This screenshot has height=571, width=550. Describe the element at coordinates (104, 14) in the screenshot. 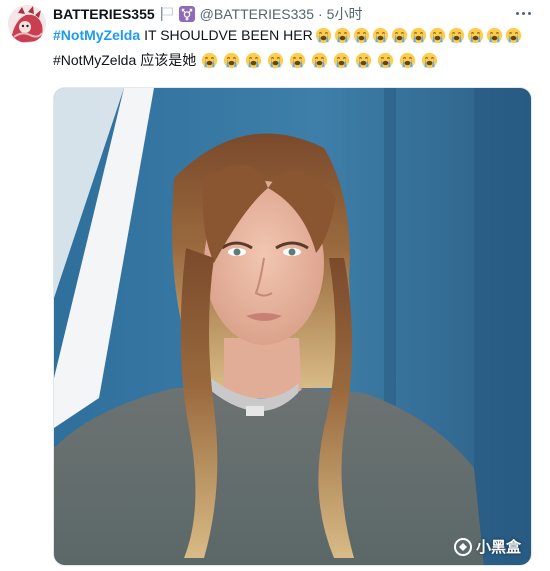

I see `display-name: BATTERIES355` at that location.